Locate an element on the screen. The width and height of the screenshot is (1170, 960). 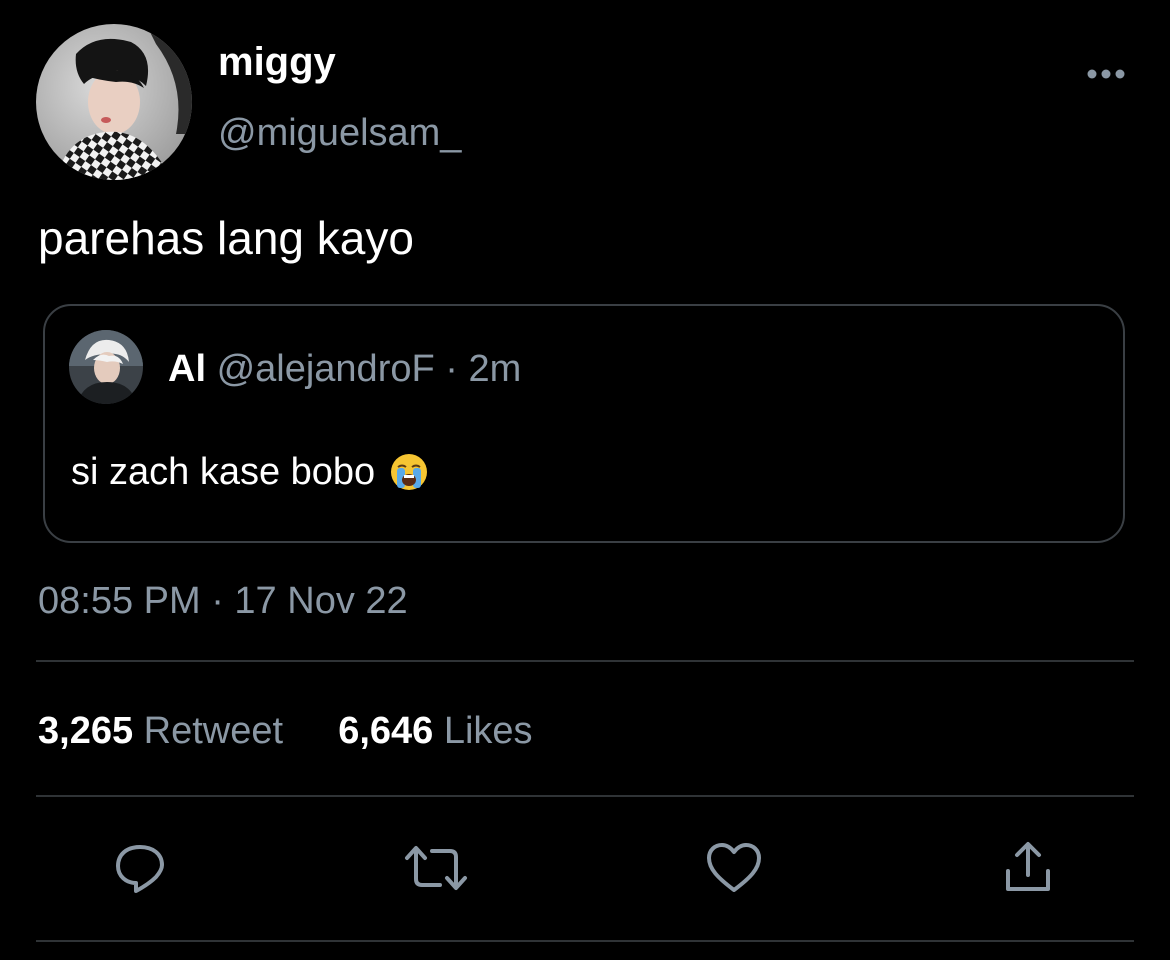
author-avatar is located at coordinates (114, 102).